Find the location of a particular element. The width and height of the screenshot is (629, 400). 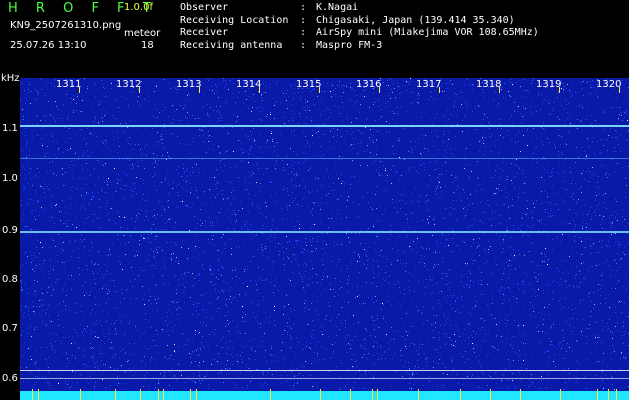

low-frequency-band is located at coordinates (324, 395).